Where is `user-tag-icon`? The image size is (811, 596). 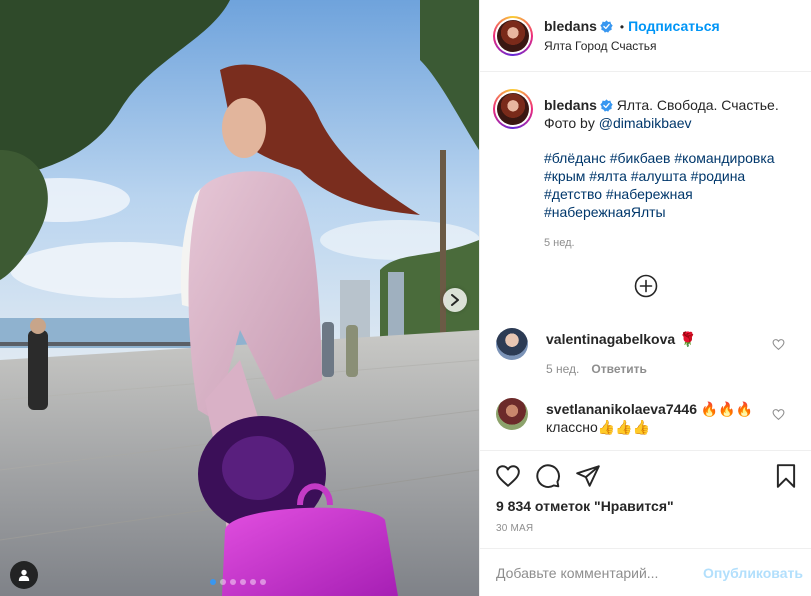
user-tag-icon is located at coordinates (24, 575).